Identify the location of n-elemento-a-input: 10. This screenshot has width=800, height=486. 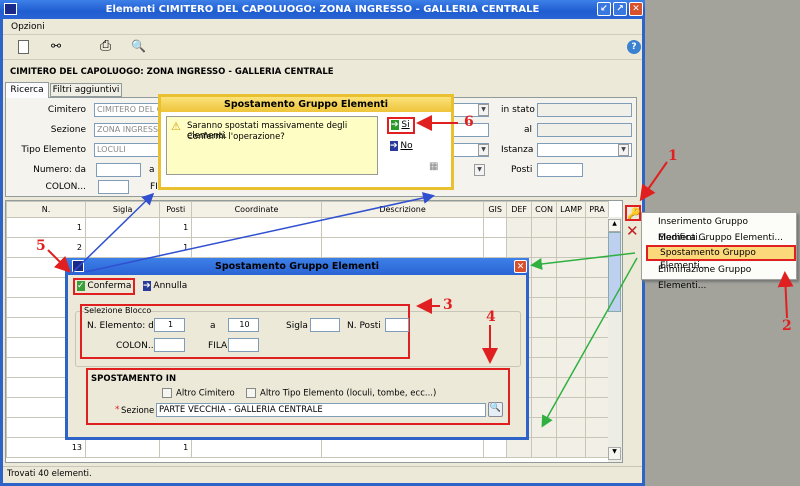
(243, 325).